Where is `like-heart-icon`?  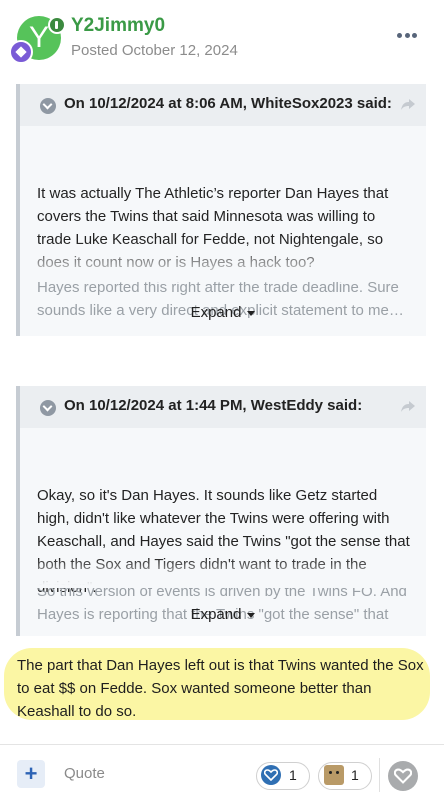 like-heart-icon is located at coordinates (271, 775).